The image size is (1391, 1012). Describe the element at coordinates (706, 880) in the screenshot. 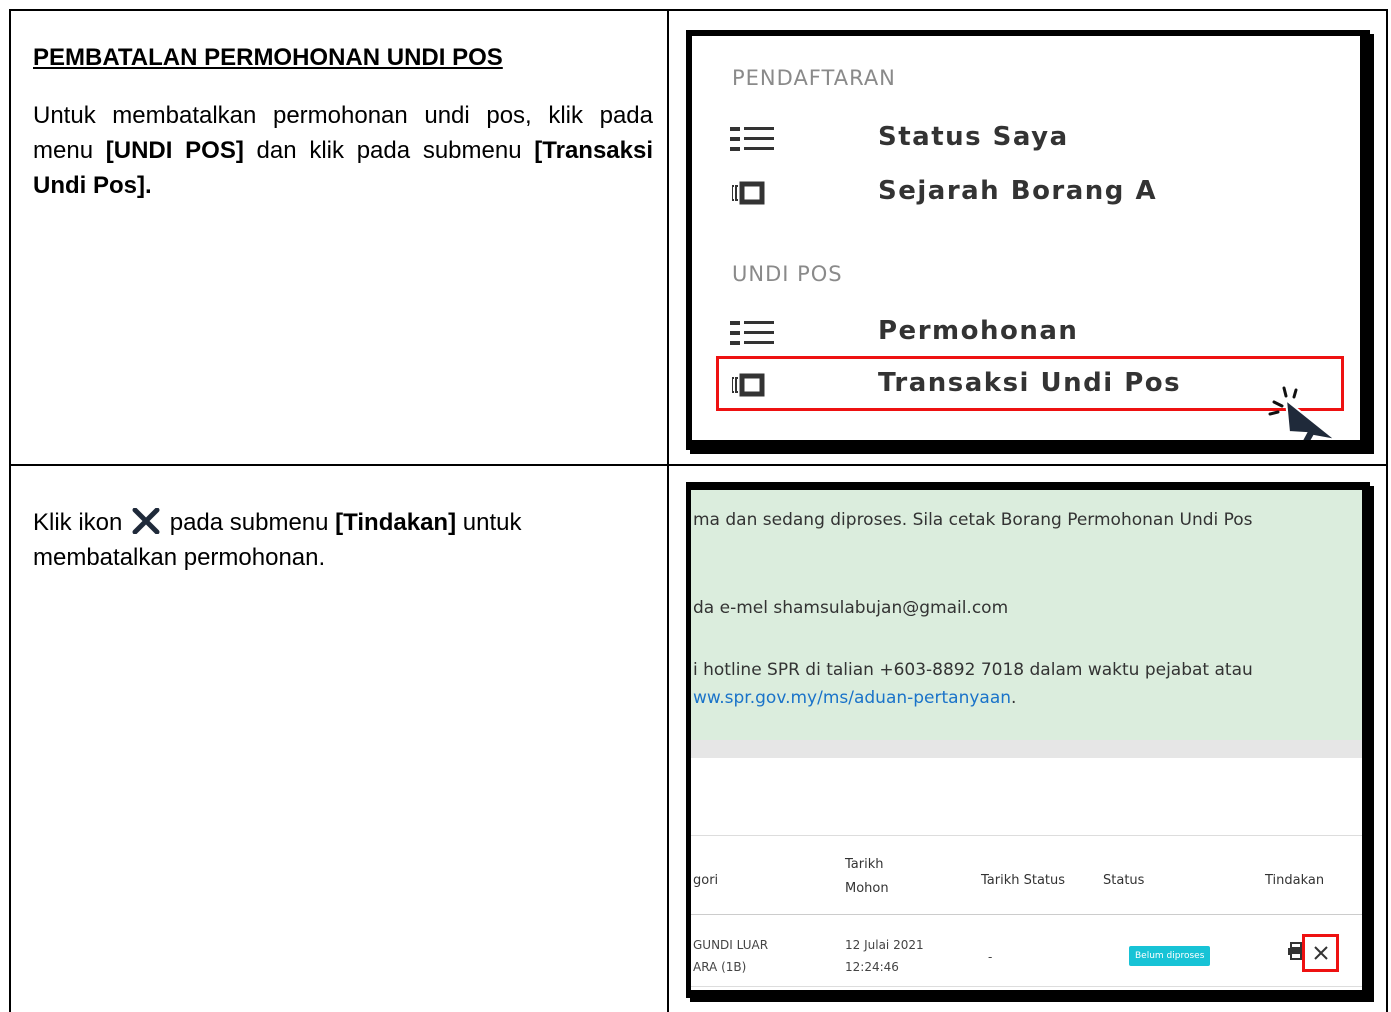

I see `column-header-kategori: gori` at that location.